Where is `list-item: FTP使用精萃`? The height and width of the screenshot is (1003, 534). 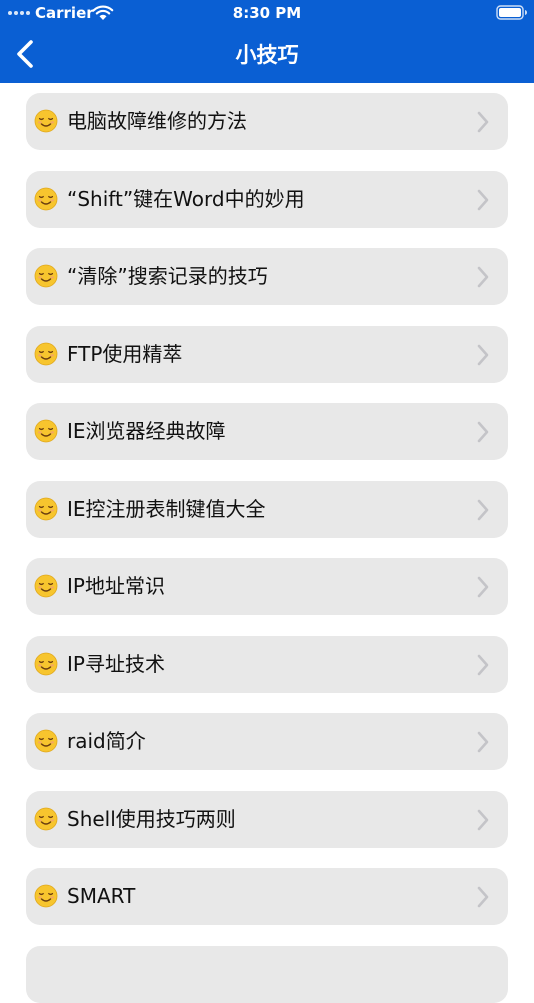
list-item: FTP使用精萃 is located at coordinates (267, 354).